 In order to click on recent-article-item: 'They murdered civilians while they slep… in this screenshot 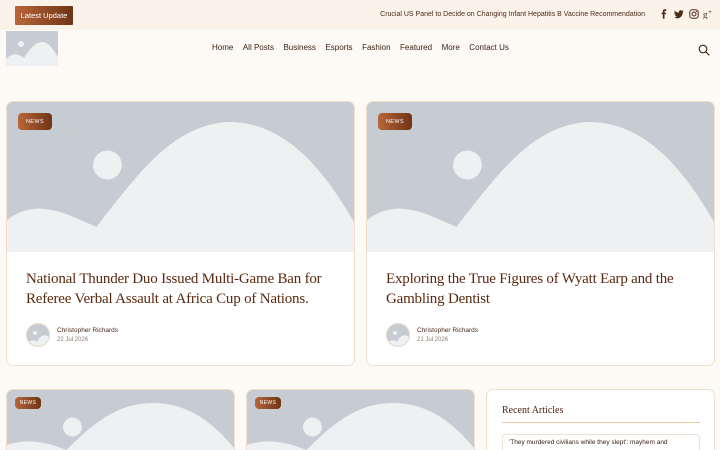, I will do `click(601, 442)`.